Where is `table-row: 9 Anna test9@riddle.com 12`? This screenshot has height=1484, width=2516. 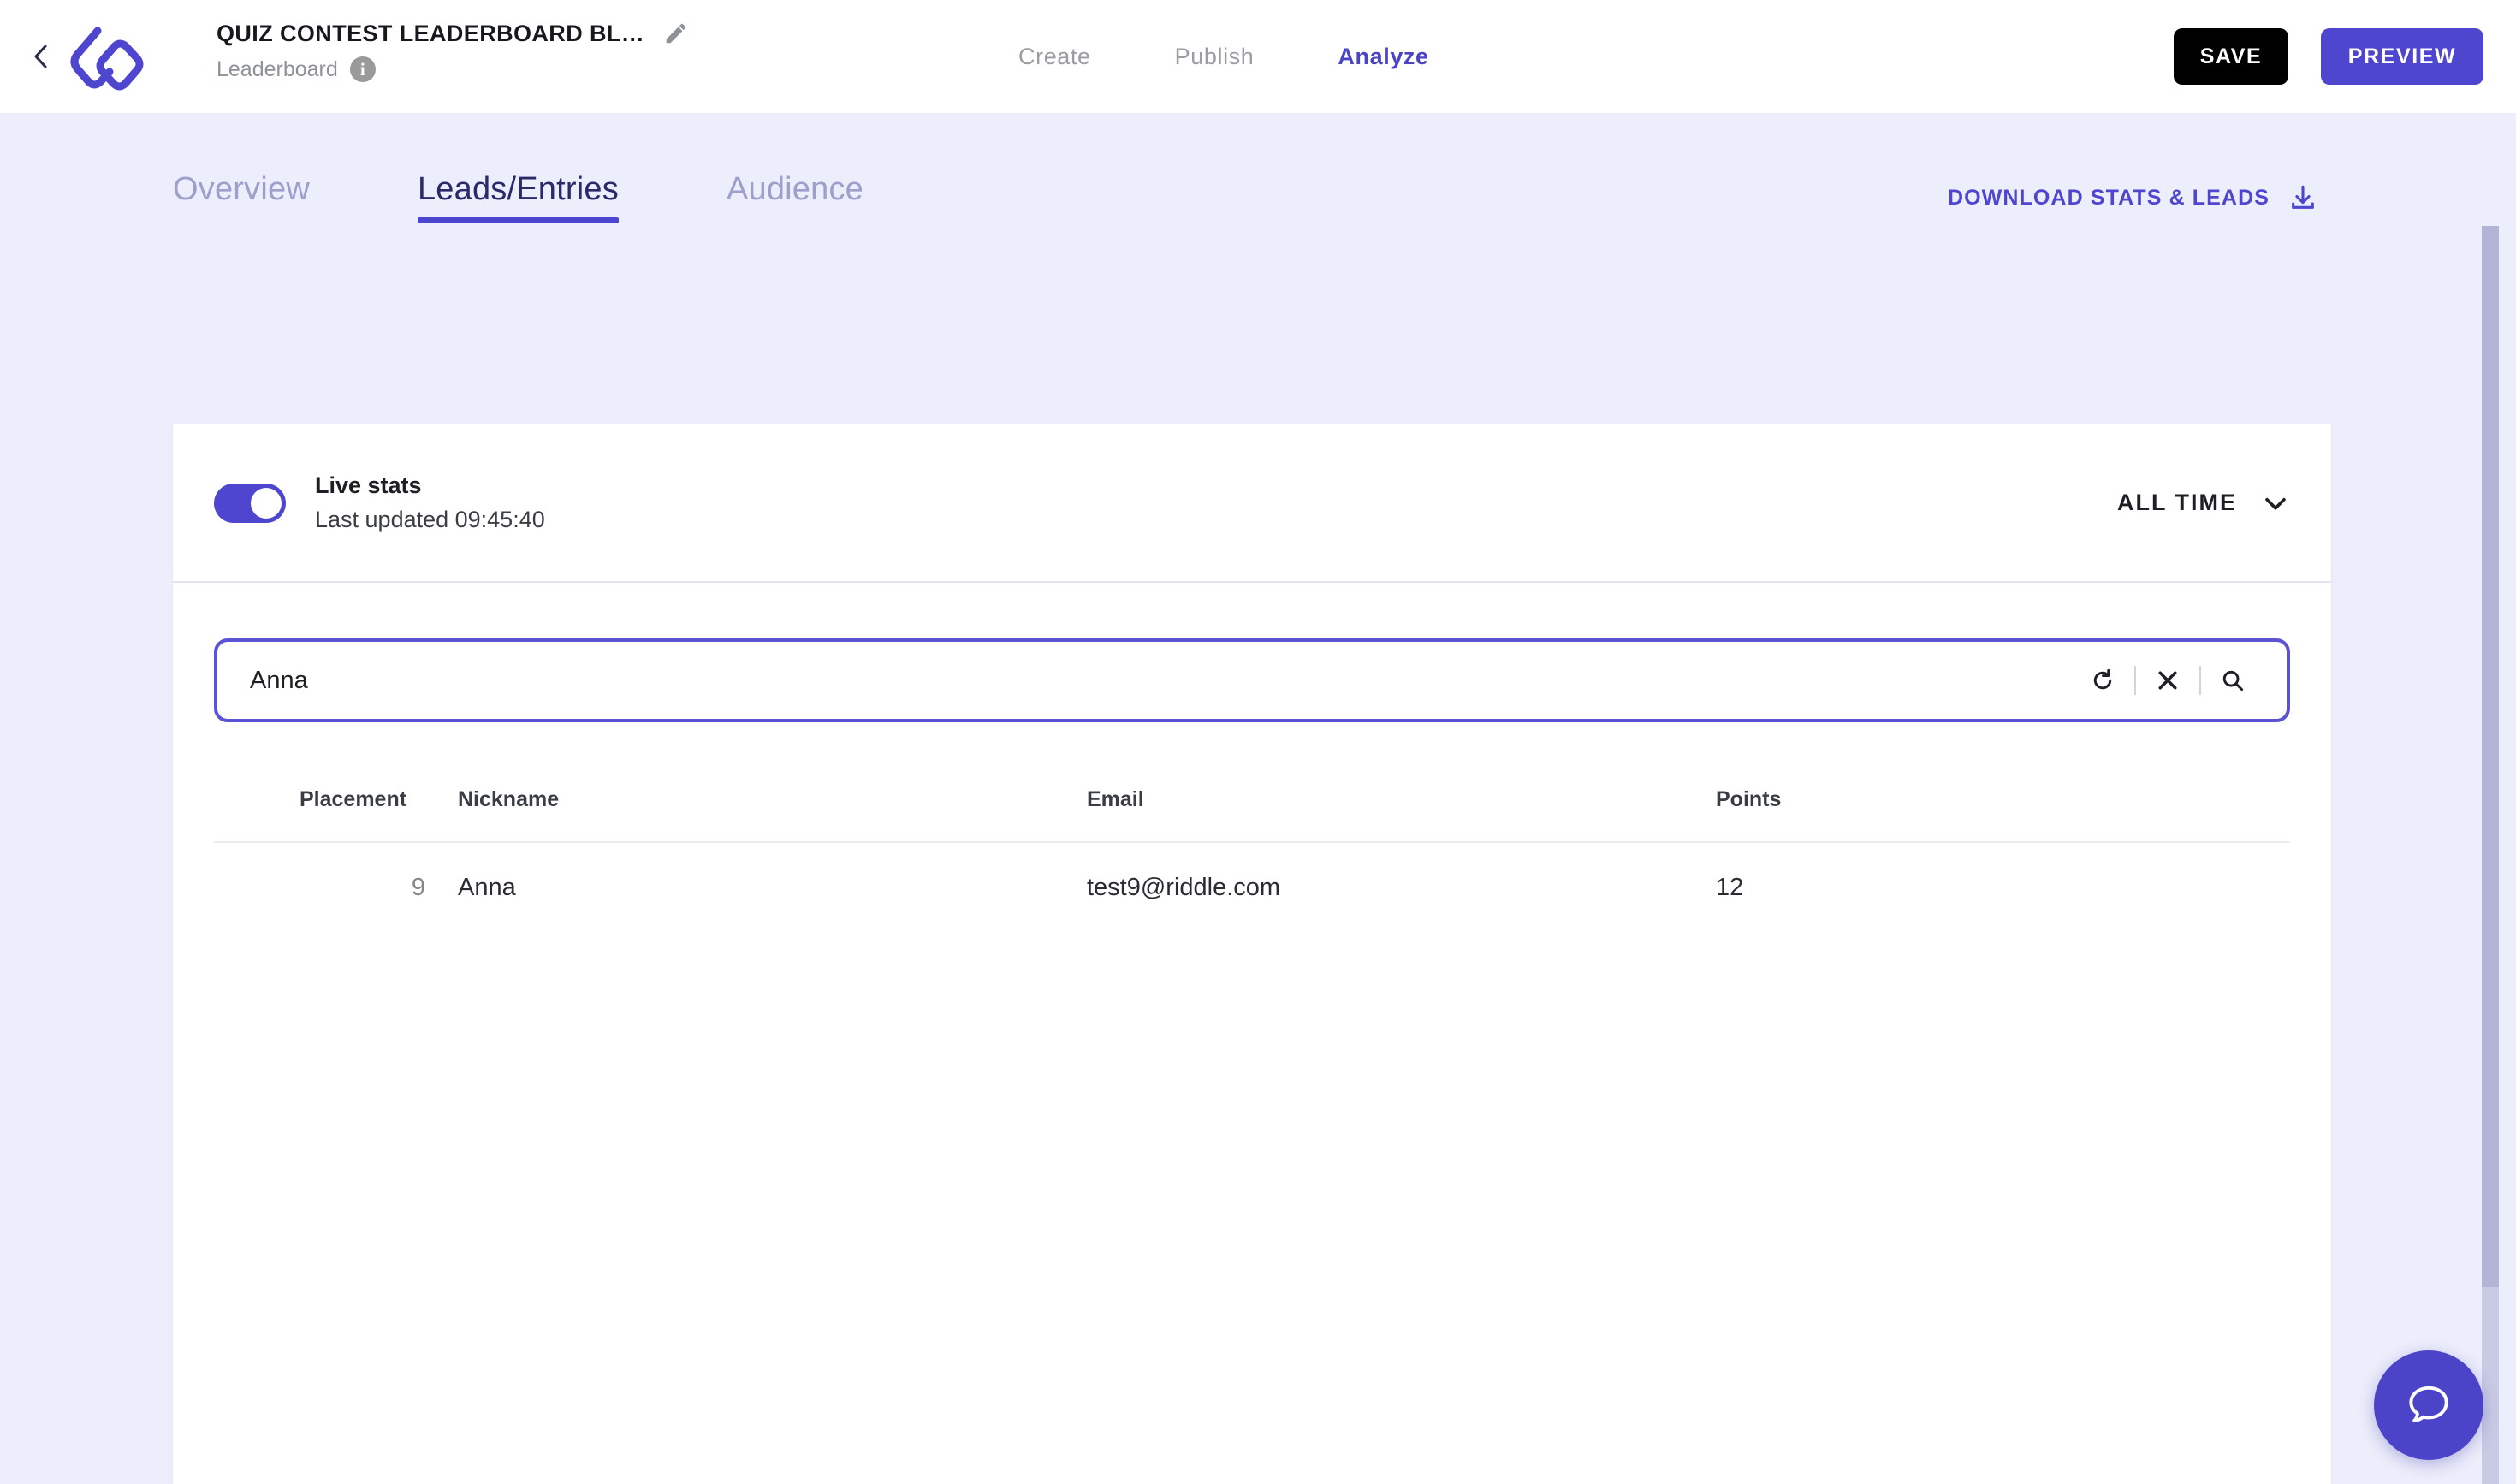 table-row: 9 Anna test9@riddle.com 12 is located at coordinates (1252, 888).